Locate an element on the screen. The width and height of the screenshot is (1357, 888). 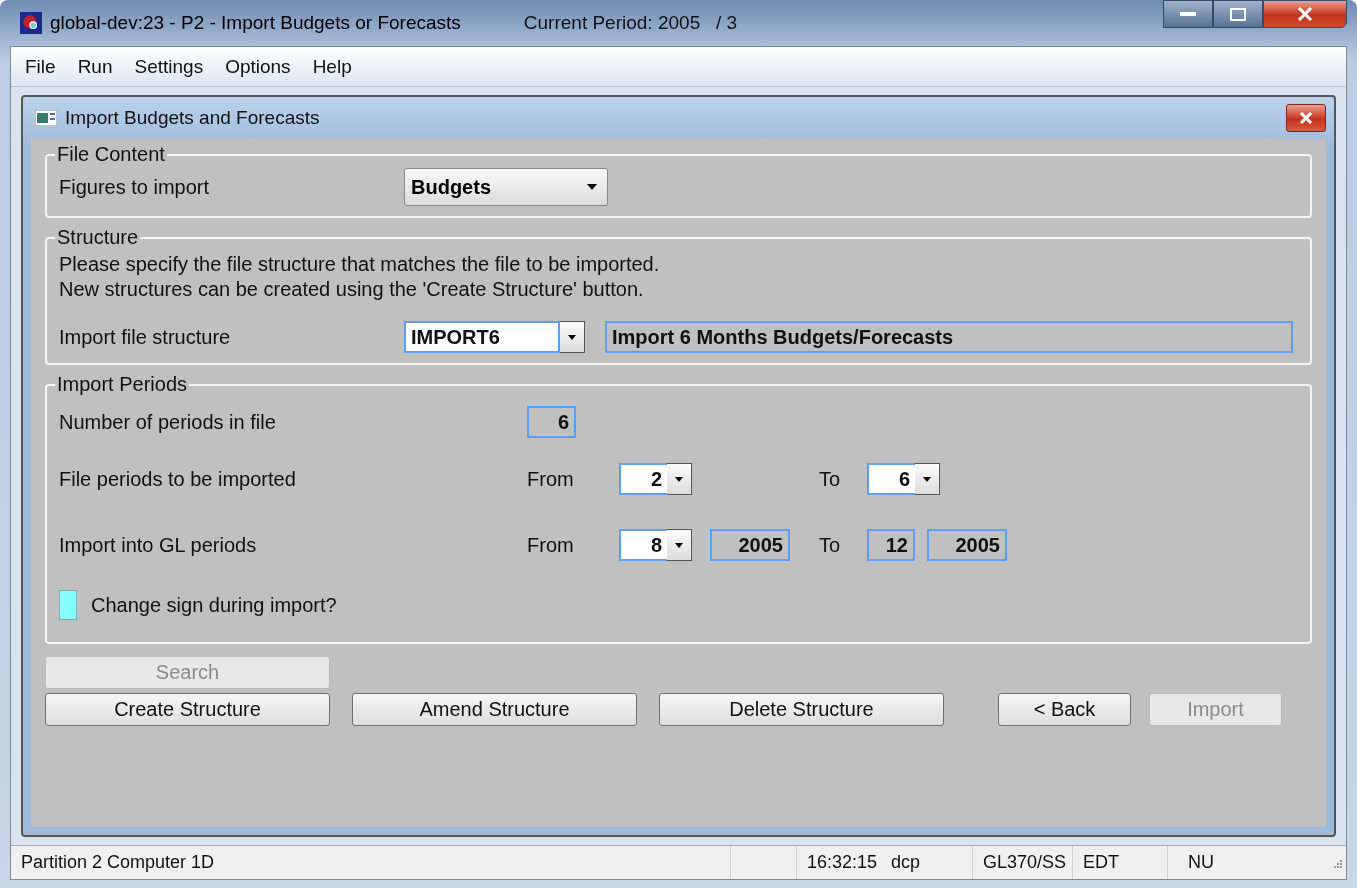
instruction-text: Please specify the file structure that matches the file to be imported. is located at coordinates (360, 264).